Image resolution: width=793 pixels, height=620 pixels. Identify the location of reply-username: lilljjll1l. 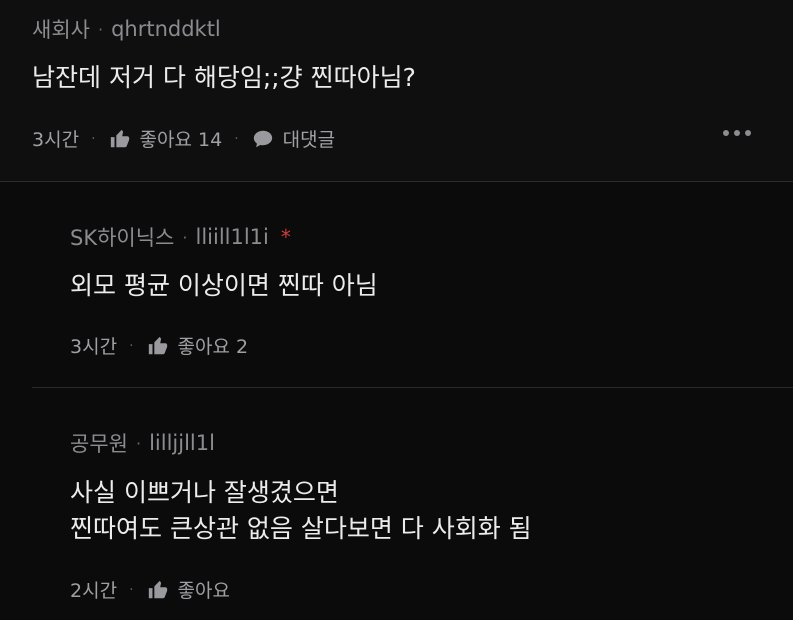
(182, 443).